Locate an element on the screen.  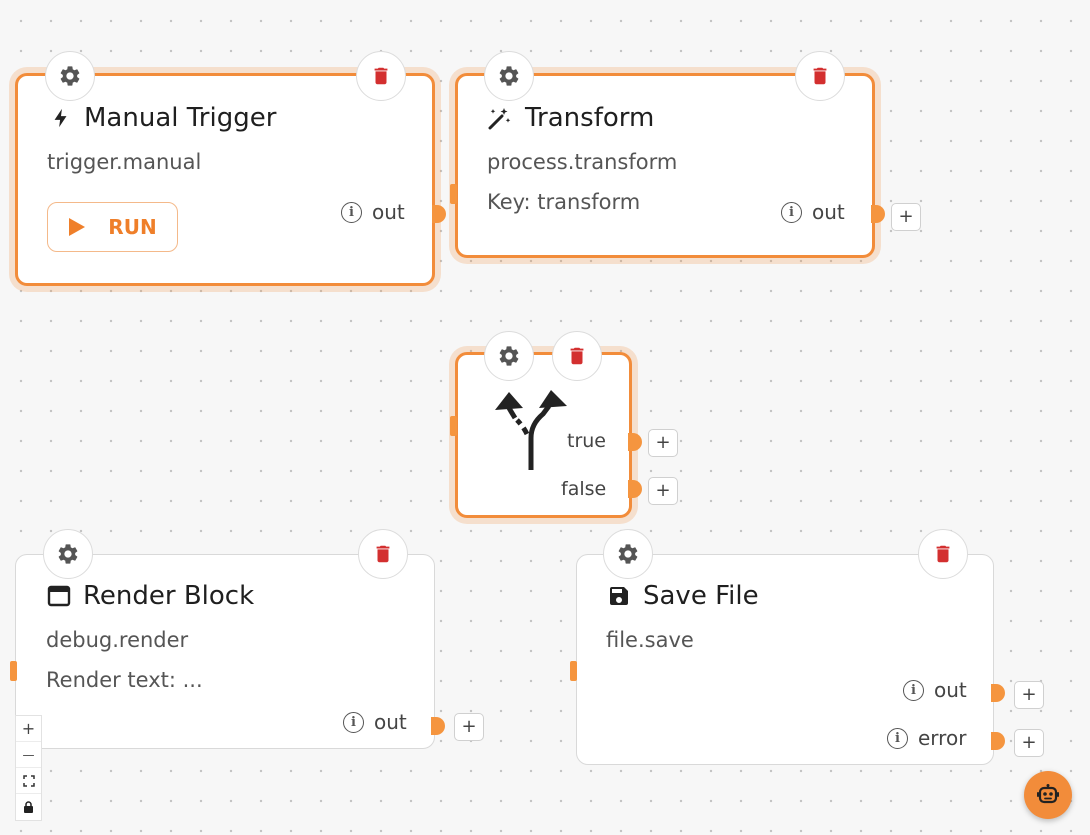
render-block-type: debug.render is located at coordinates (117, 640).